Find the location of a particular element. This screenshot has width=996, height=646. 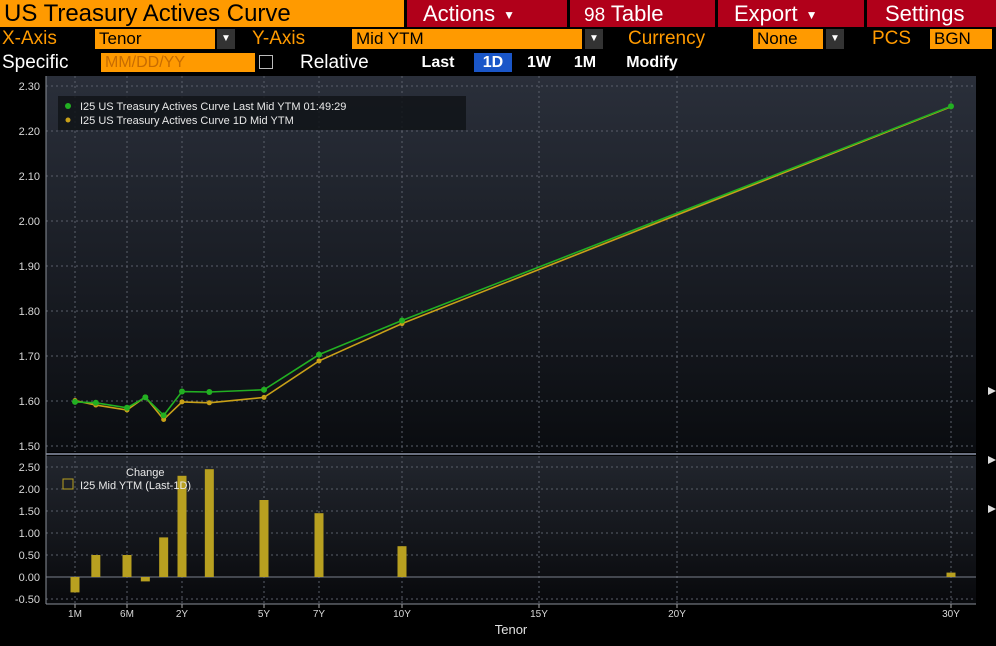

x-tick-label: 5Y is located at coordinates (264, 614).